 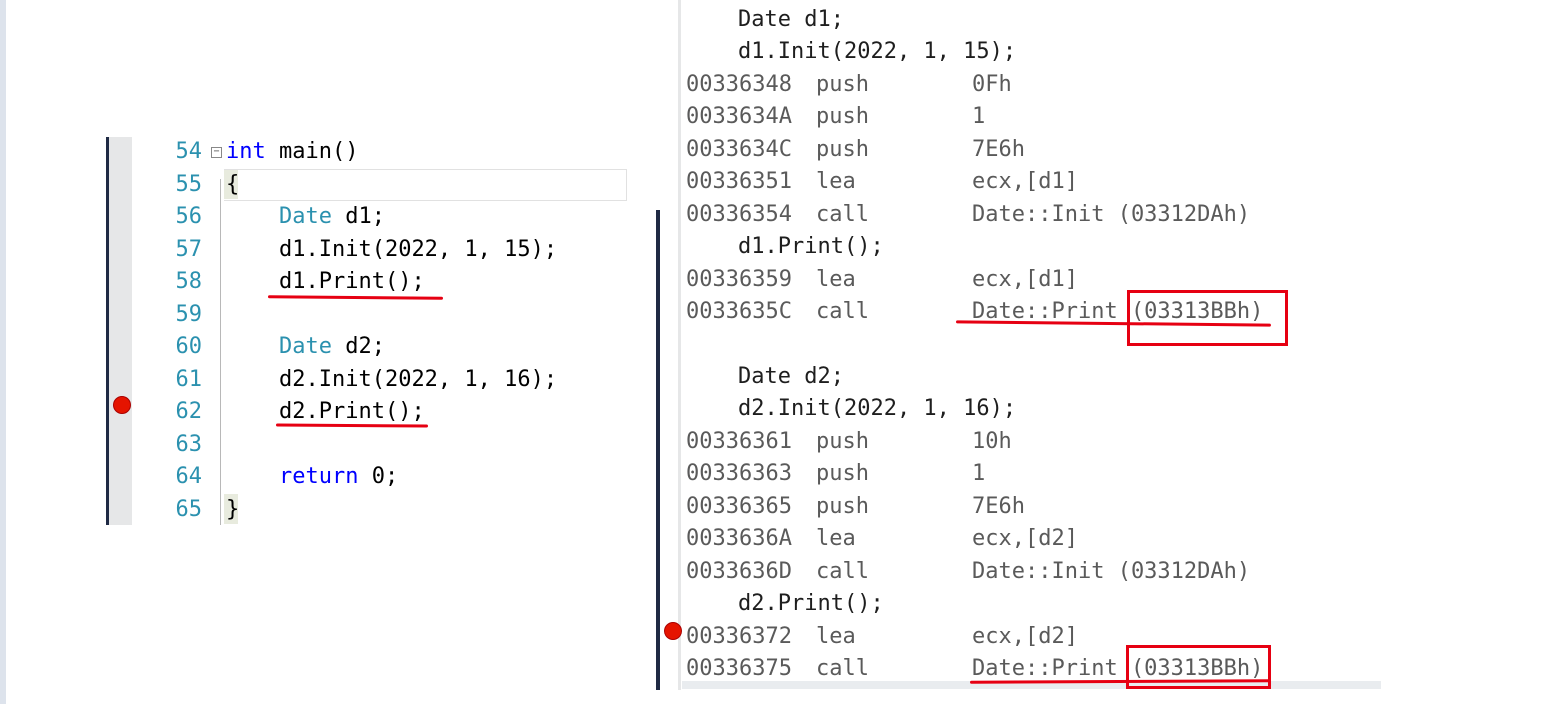 I want to click on code-line: d1.Print();, so click(x=325, y=282).